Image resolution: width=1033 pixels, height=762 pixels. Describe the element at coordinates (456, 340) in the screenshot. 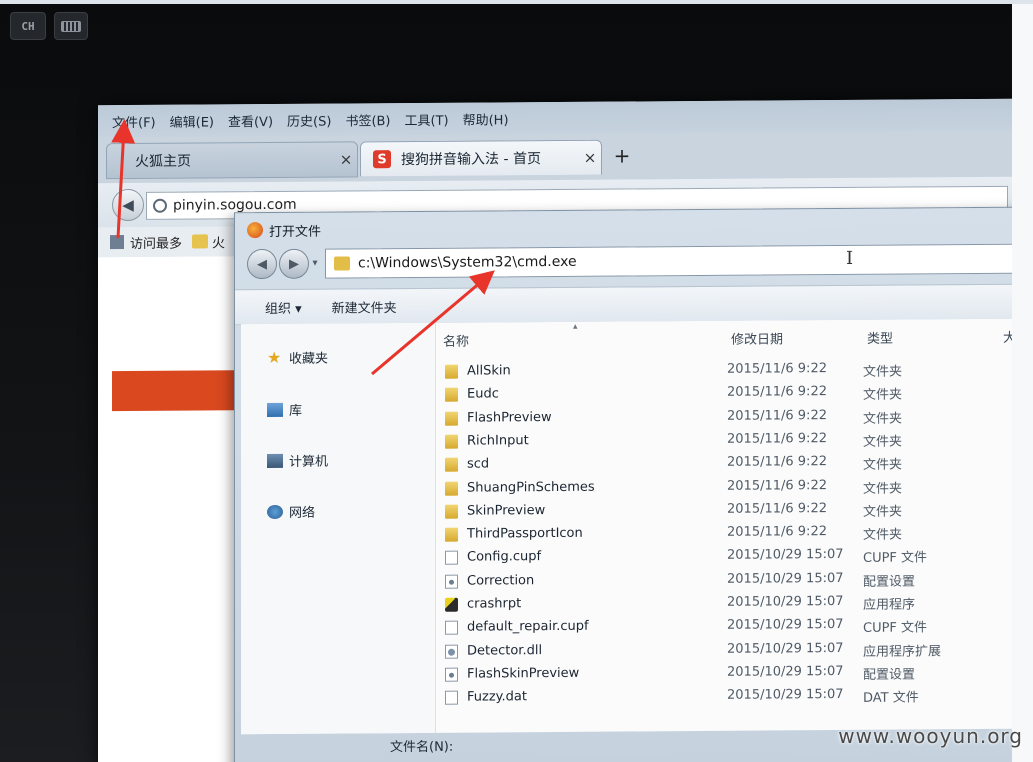

I see `column-header-name: 名称` at that location.